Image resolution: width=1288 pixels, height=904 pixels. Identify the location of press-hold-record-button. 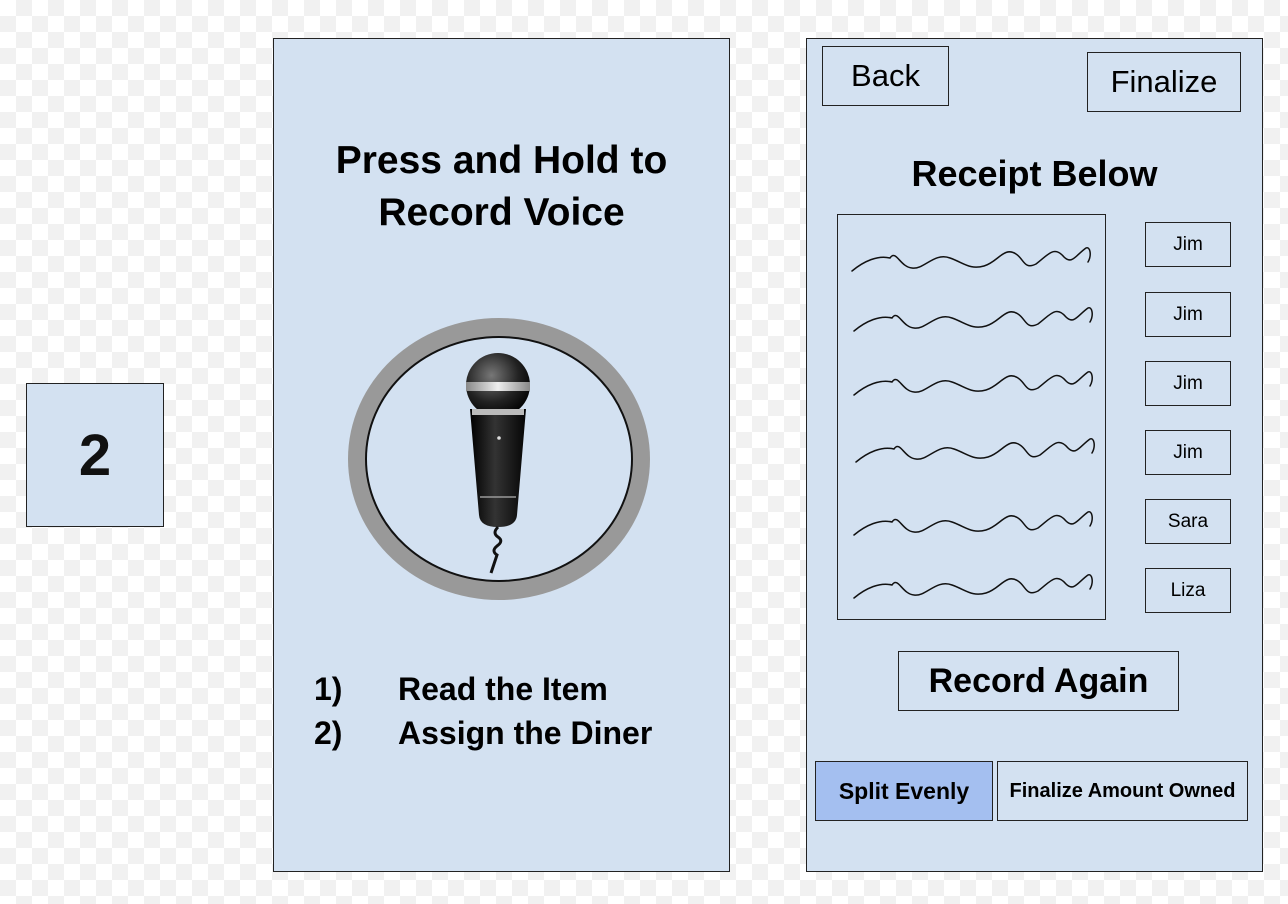
(499, 459).